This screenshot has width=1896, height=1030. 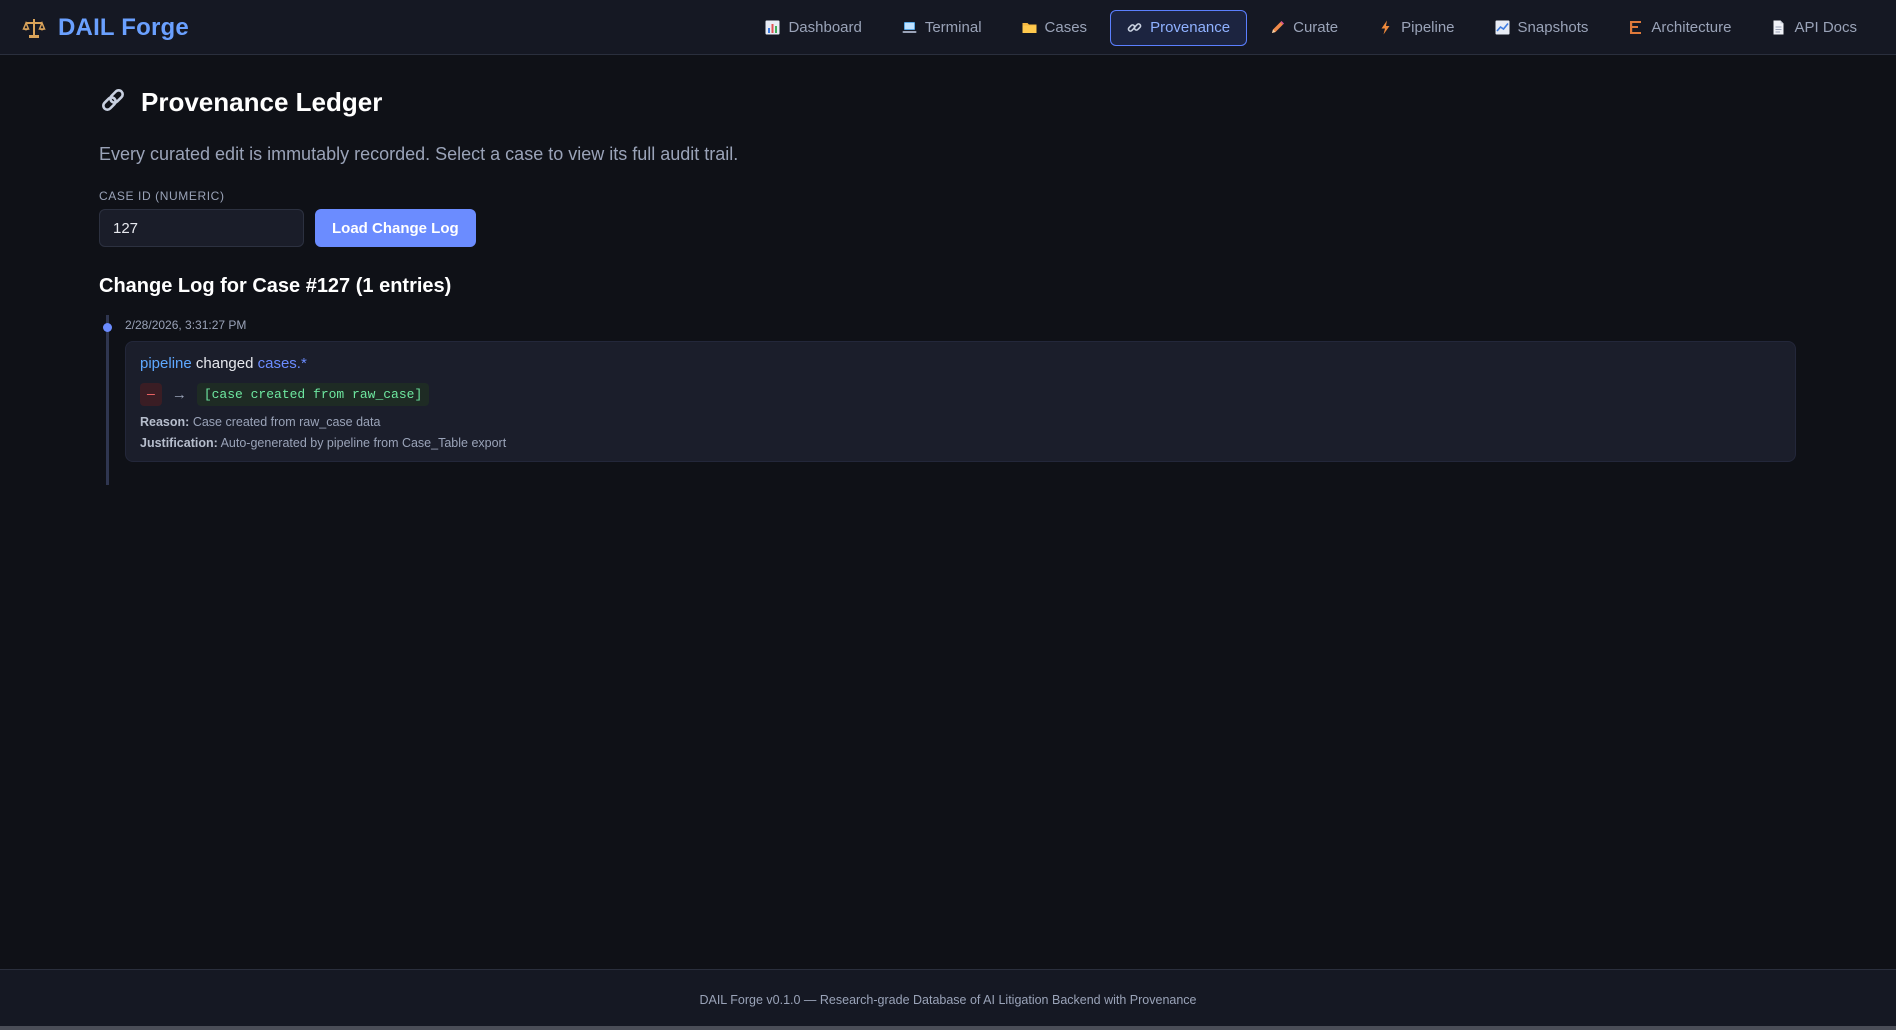 What do you see at coordinates (123, 27) in the screenshot?
I see `app-title: DAIL Forge` at bounding box center [123, 27].